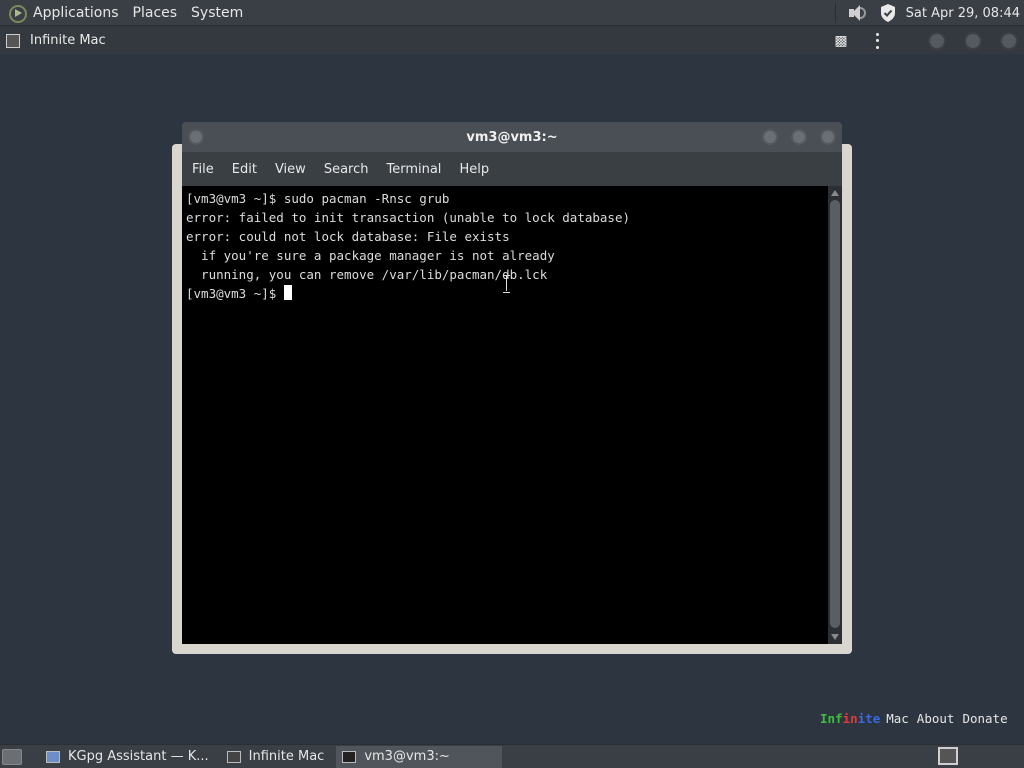 The height and width of the screenshot is (768, 1024). What do you see at coordinates (850, 718) in the screenshot?
I see `infinite-mac-logo: Infinite` at bounding box center [850, 718].